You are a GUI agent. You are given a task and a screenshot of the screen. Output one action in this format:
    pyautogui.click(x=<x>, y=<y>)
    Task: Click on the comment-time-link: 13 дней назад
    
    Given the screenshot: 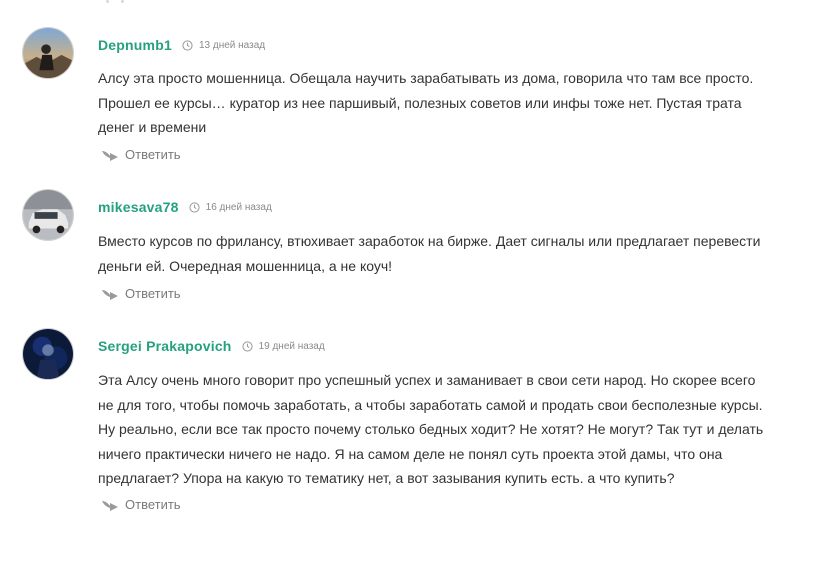 What is the action you would take?
    pyautogui.click(x=223, y=45)
    